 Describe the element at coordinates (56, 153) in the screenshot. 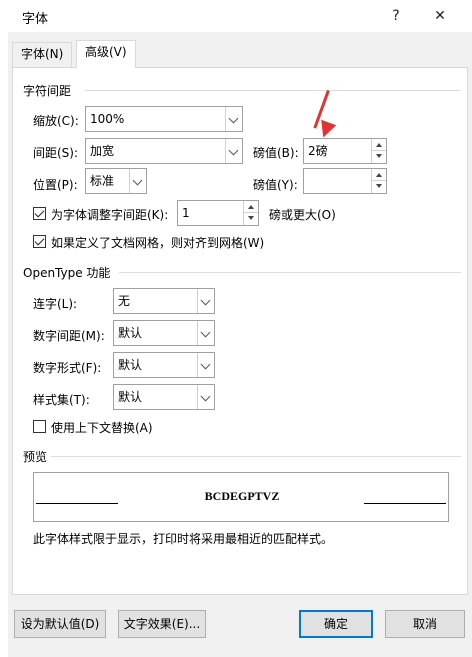

I see `spacing-label: 间距(S):` at that location.